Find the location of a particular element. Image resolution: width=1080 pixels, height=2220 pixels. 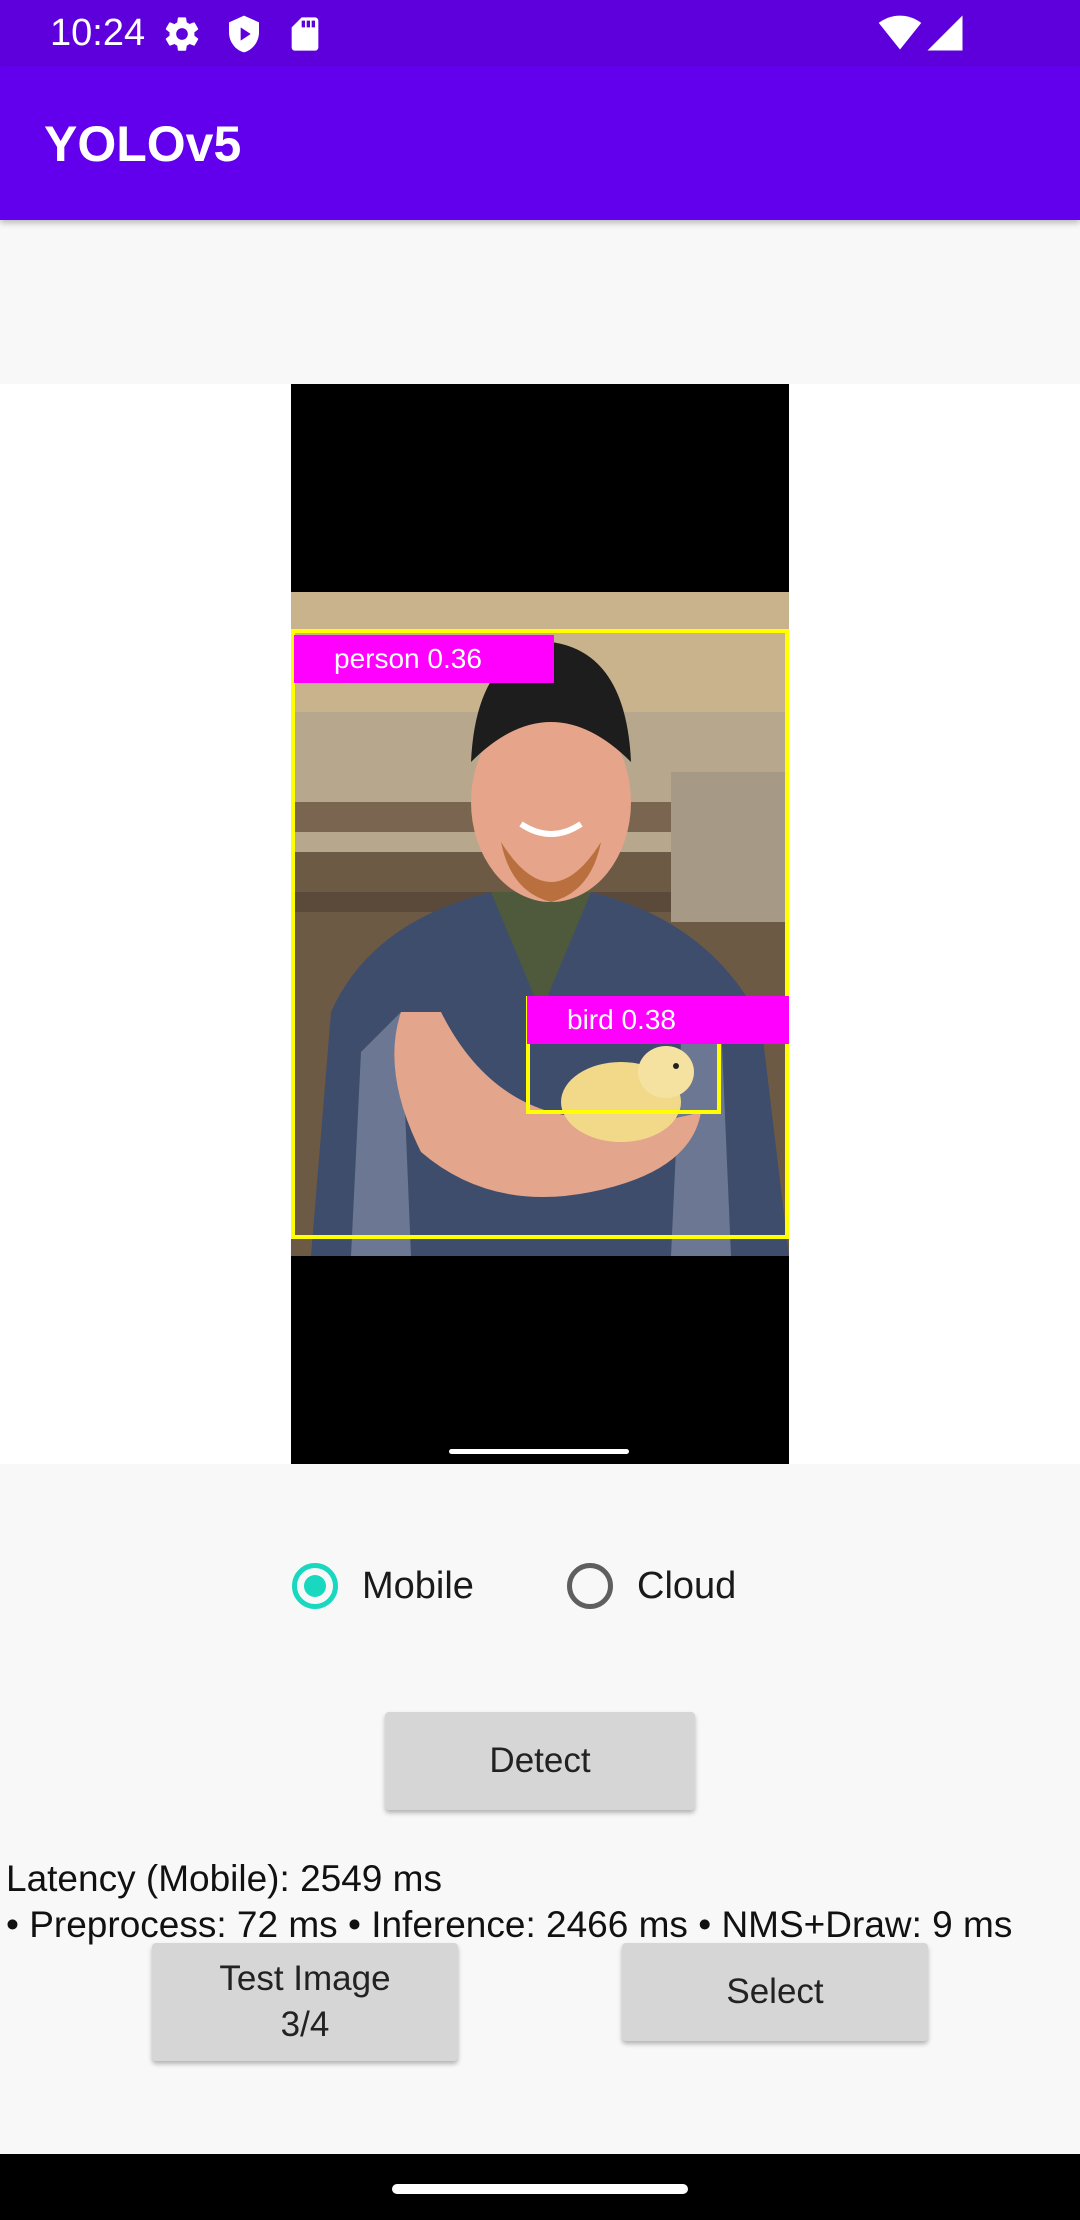

test-image-button-label: Test Image is located at coordinates (305, 1978).